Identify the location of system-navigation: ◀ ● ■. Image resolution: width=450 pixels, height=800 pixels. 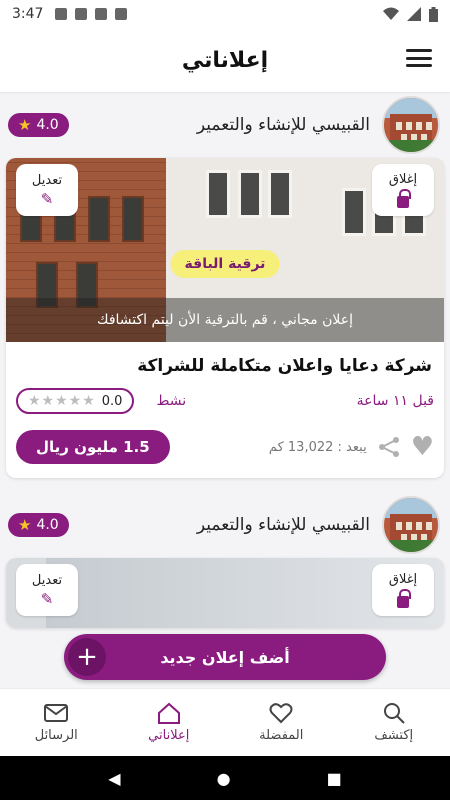
(225, 778).